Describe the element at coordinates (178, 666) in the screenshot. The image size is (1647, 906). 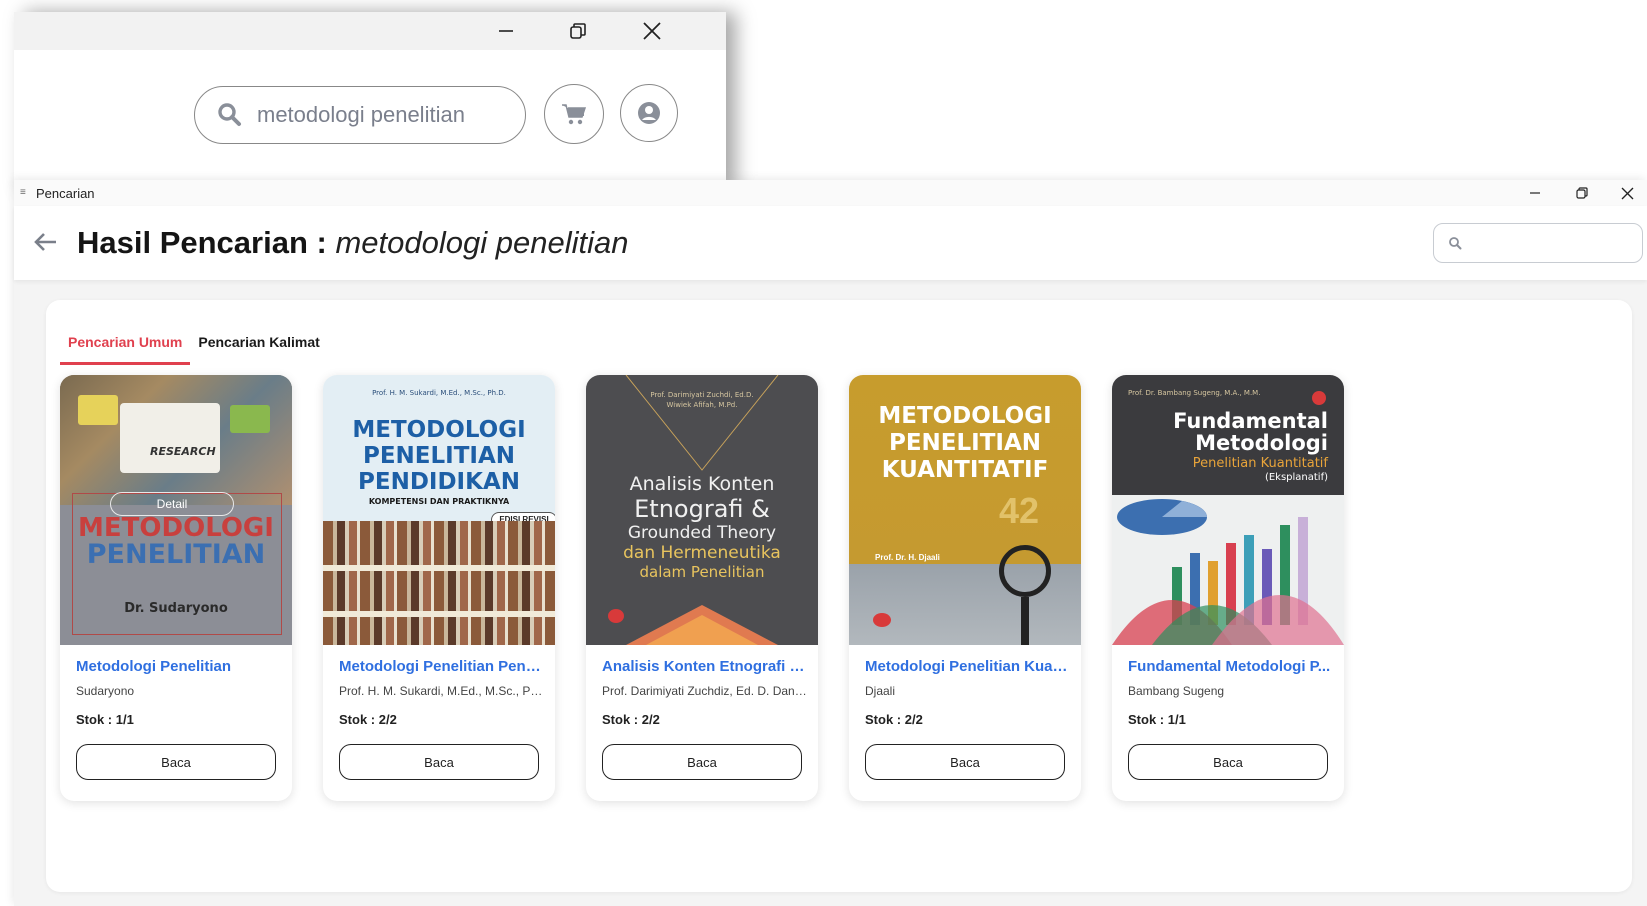
I see `book-title: Metodologi Penelitian` at that location.